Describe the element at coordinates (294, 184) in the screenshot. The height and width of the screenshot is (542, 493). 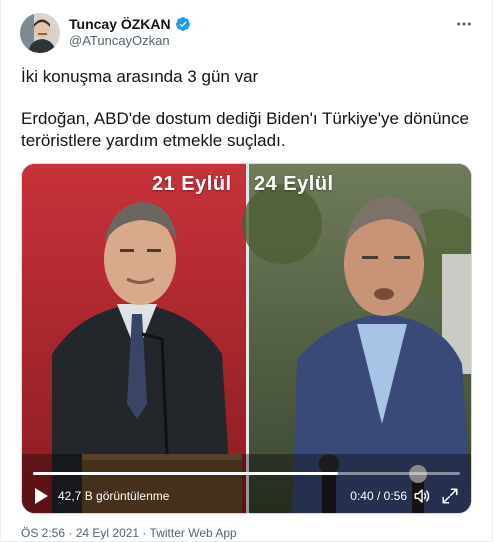
I see `video-label-right: 24 Eylül` at that location.